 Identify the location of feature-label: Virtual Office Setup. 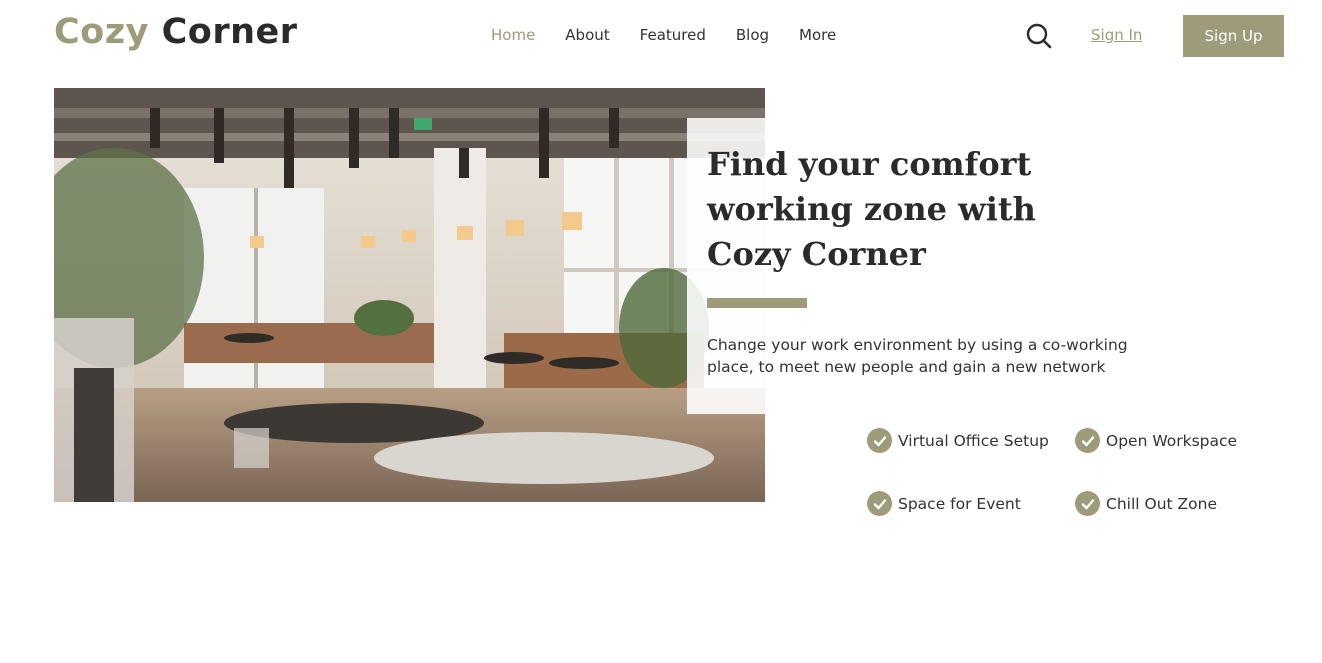
(973, 440).